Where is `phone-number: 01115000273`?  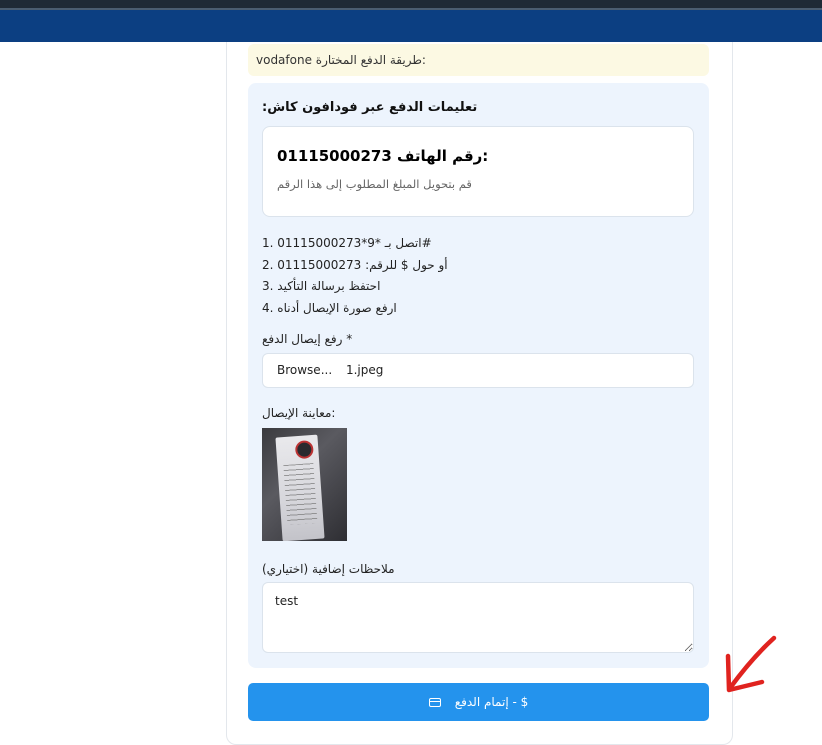 phone-number: 01115000273 is located at coordinates (334, 156).